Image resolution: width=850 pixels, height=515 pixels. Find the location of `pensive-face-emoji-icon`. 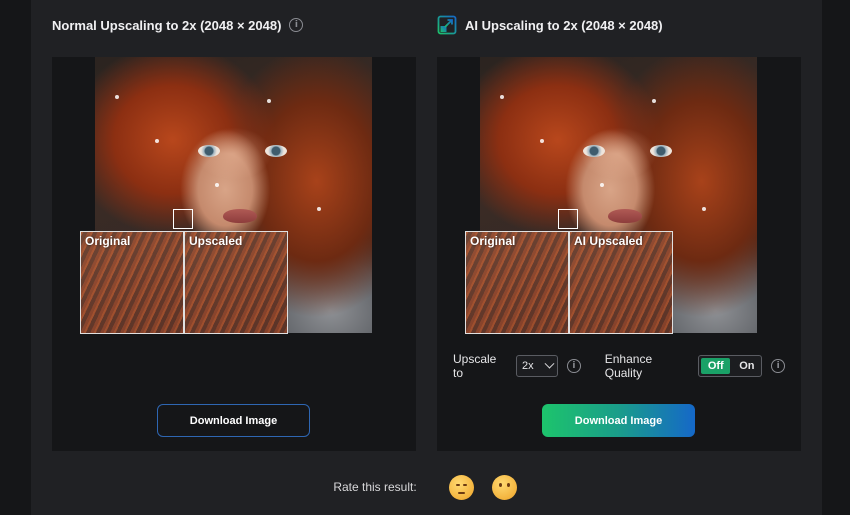

pensive-face-emoji-icon is located at coordinates (461, 487).